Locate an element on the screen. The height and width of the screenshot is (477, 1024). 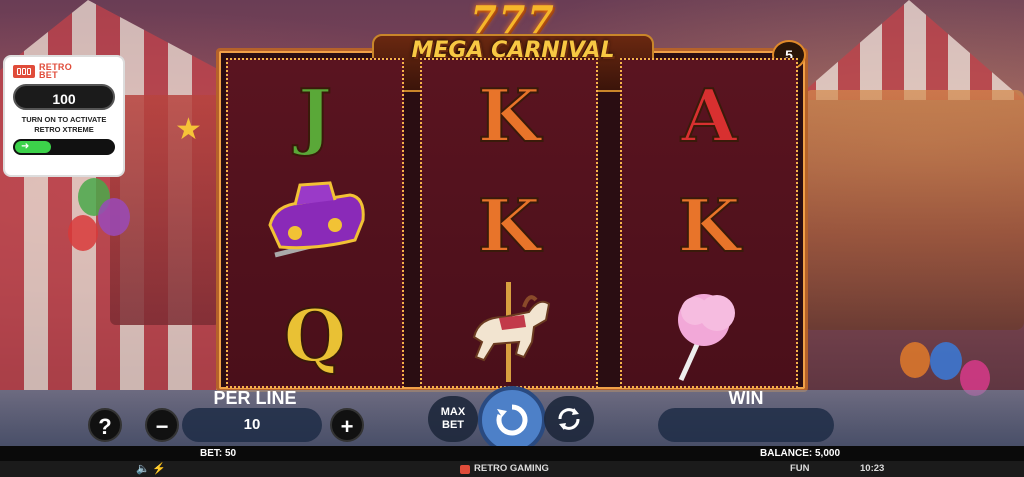
status-bar: BET: 50 BALANCE: 5,000 is located at coordinates (512, 453).